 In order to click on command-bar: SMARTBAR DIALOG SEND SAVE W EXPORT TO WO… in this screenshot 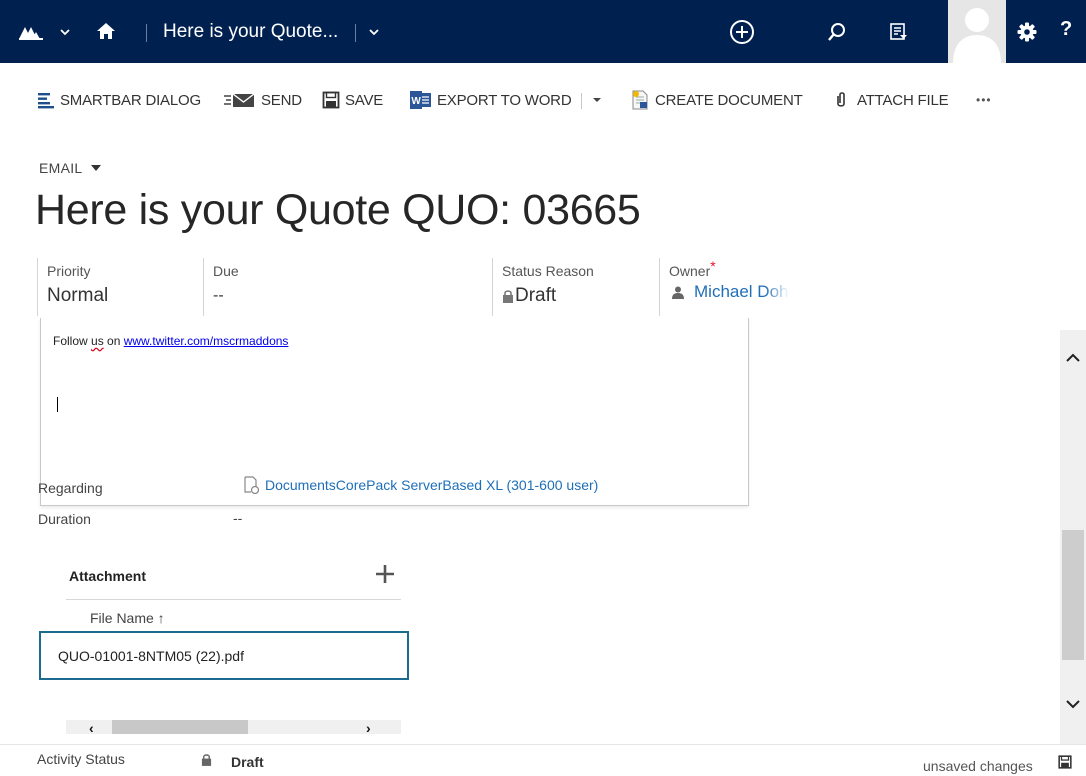, I will do `click(543, 98)`.